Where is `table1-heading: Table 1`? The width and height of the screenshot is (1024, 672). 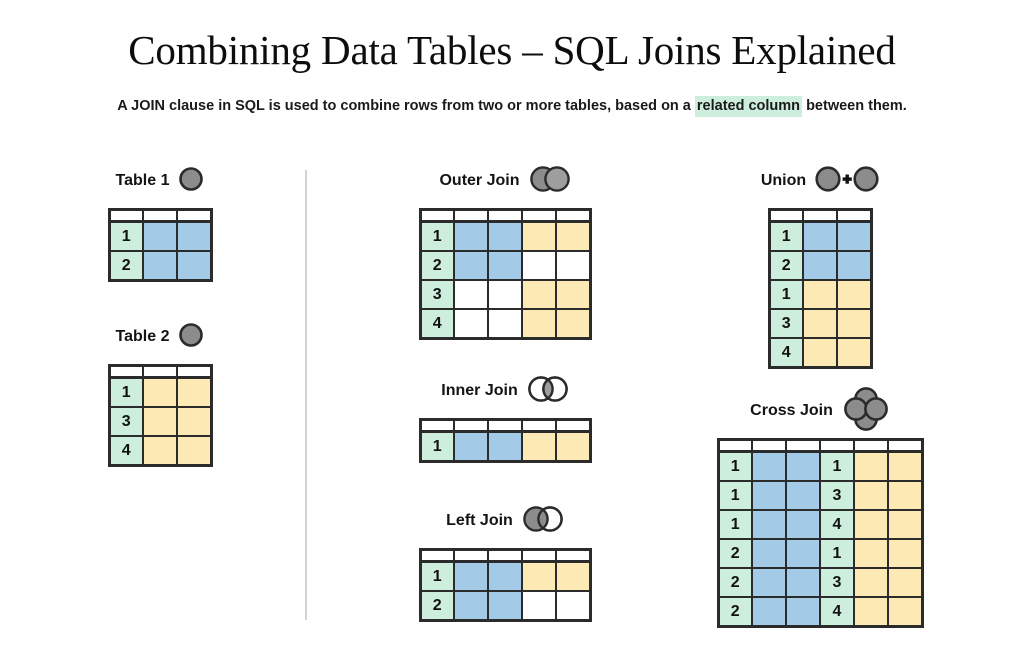 table1-heading: Table 1 is located at coordinates (160, 181).